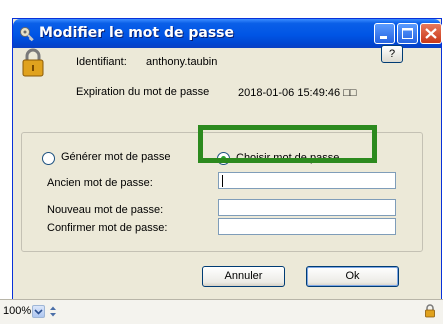 The width and height of the screenshot is (443, 324). I want to click on key-icon, so click(27, 34).